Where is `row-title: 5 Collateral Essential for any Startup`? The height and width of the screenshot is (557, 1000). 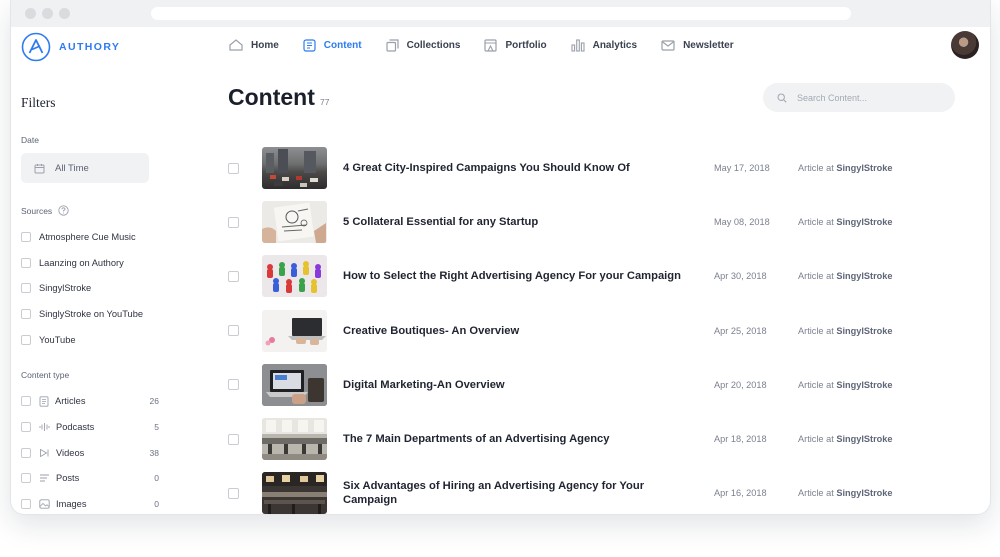
row-title: 5 Collateral Essential for any Startup is located at coordinates (520, 222).